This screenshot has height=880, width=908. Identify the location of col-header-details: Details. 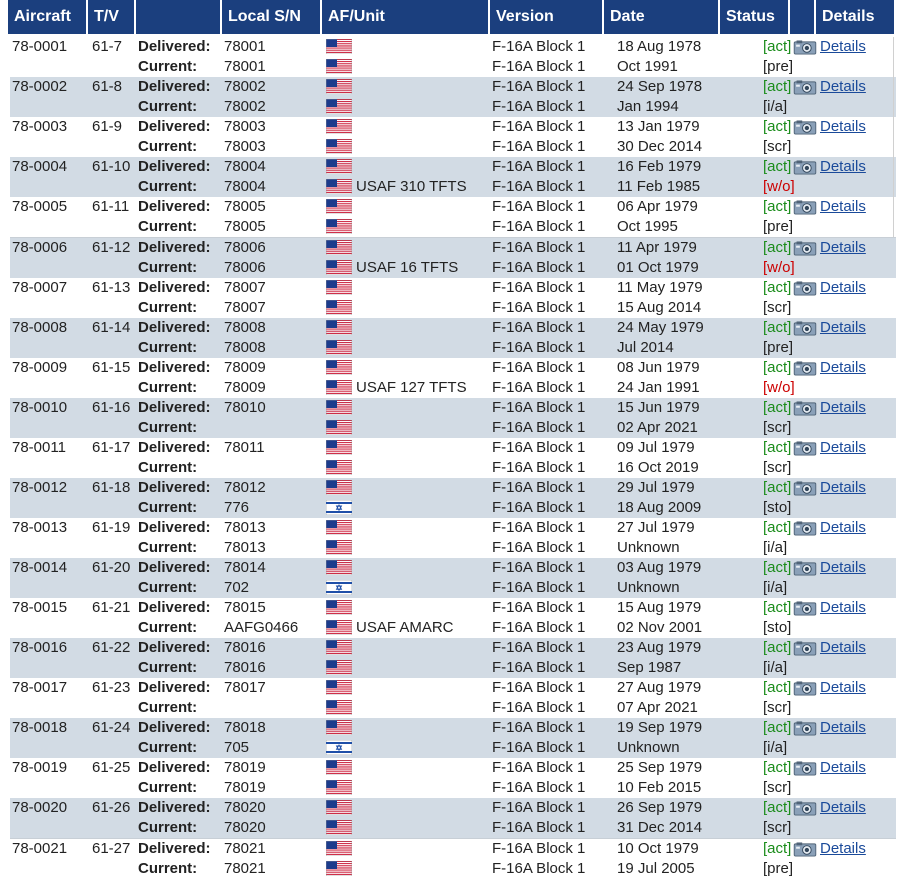
(855, 17).